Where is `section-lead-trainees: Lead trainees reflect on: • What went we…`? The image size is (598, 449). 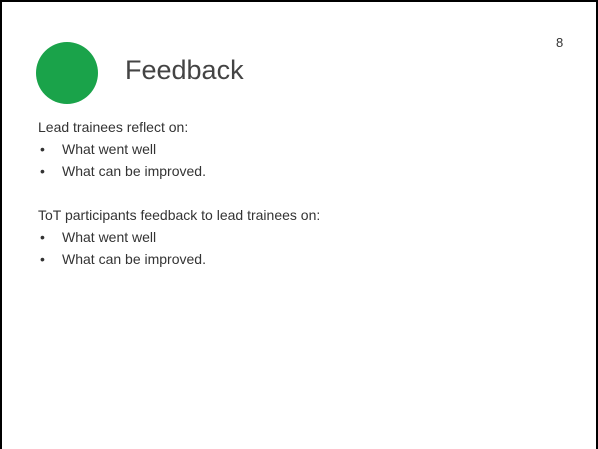
section-lead-trainees: Lead trainees reflect on: • What went we… is located at coordinates (298, 149).